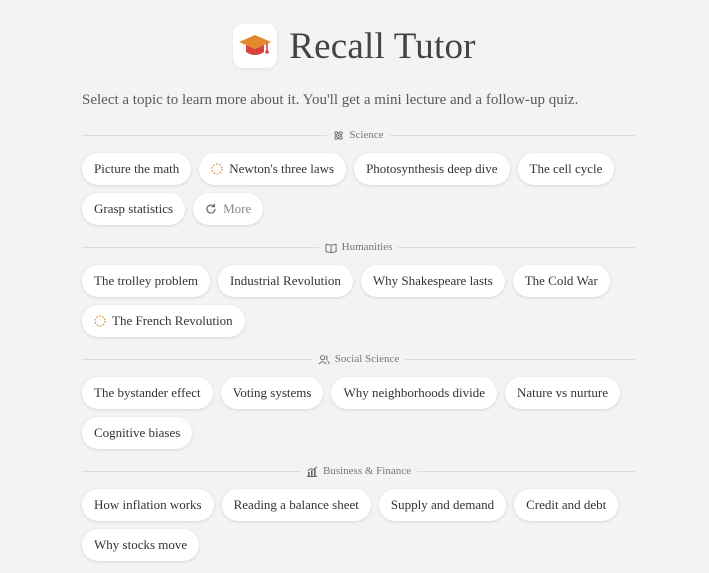 The height and width of the screenshot is (573, 709). I want to click on topic-label: Why neighborhoods divide, so click(414, 392).